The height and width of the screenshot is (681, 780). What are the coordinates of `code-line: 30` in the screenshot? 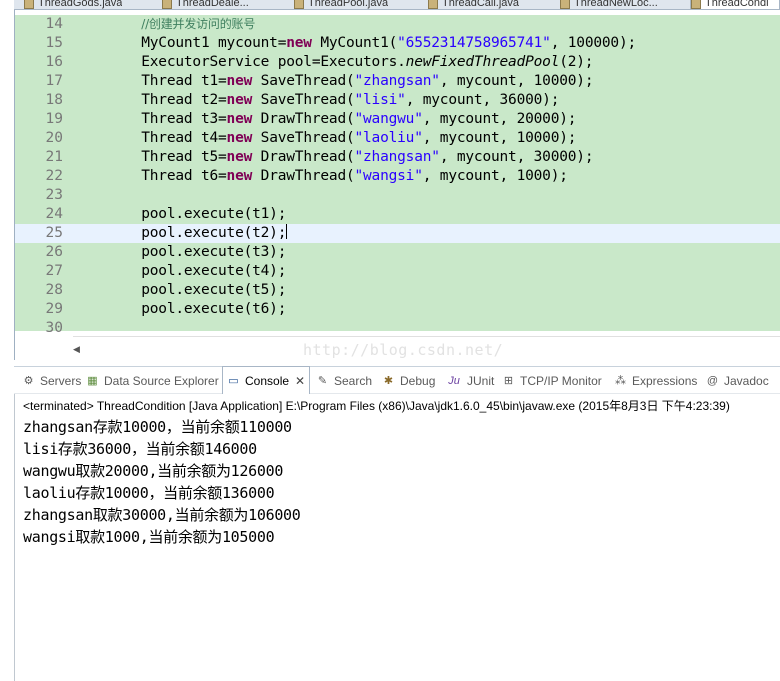 It's located at (397, 327).